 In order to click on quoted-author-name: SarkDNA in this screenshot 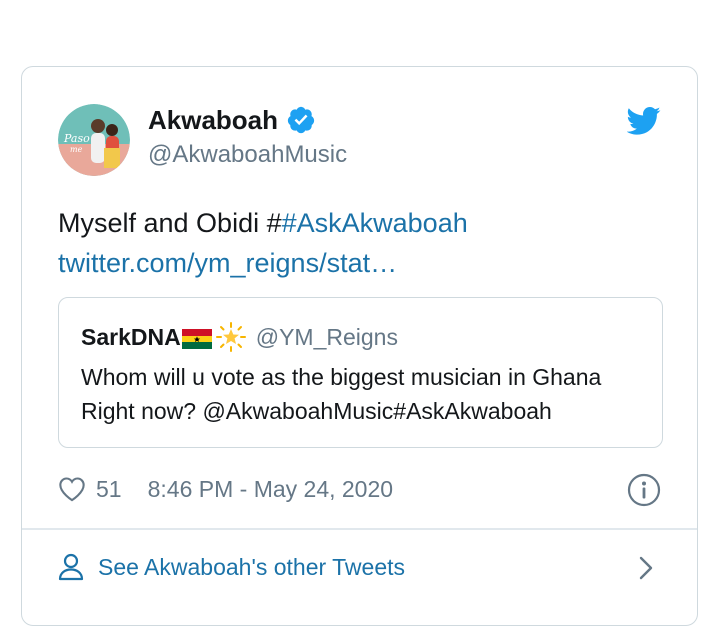, I will do `click(131, 337)`.